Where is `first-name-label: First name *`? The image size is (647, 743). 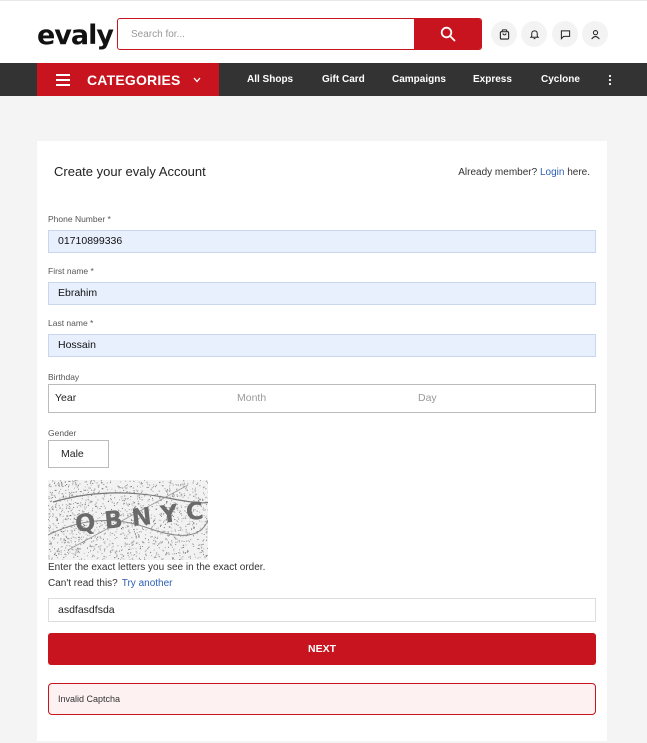
first-name-label: First name * is located at coordinates (71, 271).